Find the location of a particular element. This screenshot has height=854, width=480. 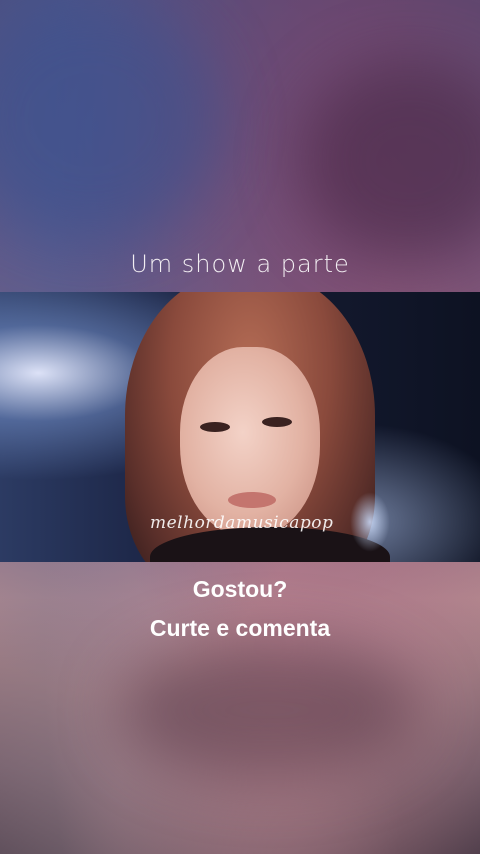

caption-top: Um show a parte is located at coordinates (240, 264).